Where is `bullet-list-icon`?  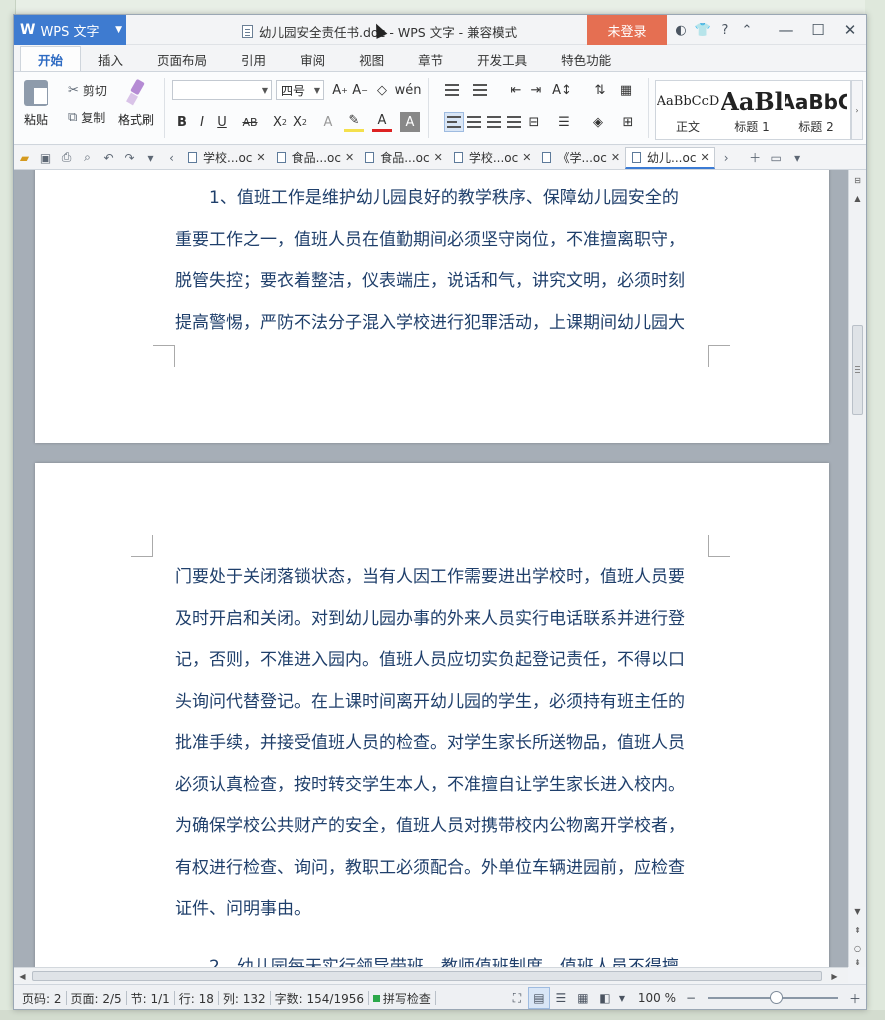 bullet-list-icon is located at coordinates (452, 90).